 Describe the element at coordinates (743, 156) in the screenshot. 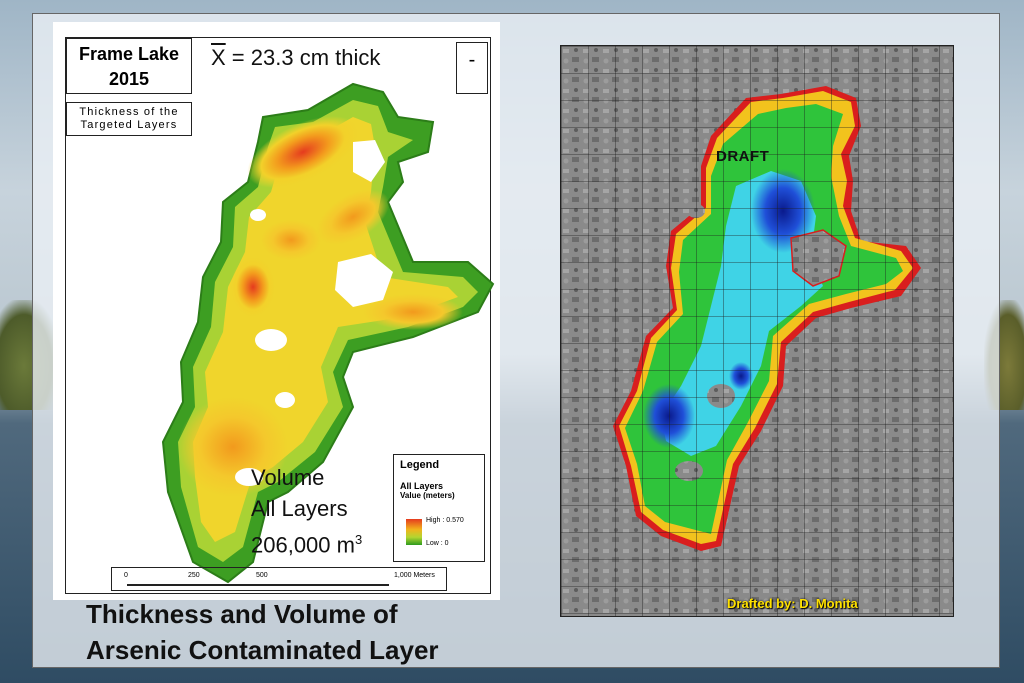

I see `draft-watermark: DRAFT` at that location.